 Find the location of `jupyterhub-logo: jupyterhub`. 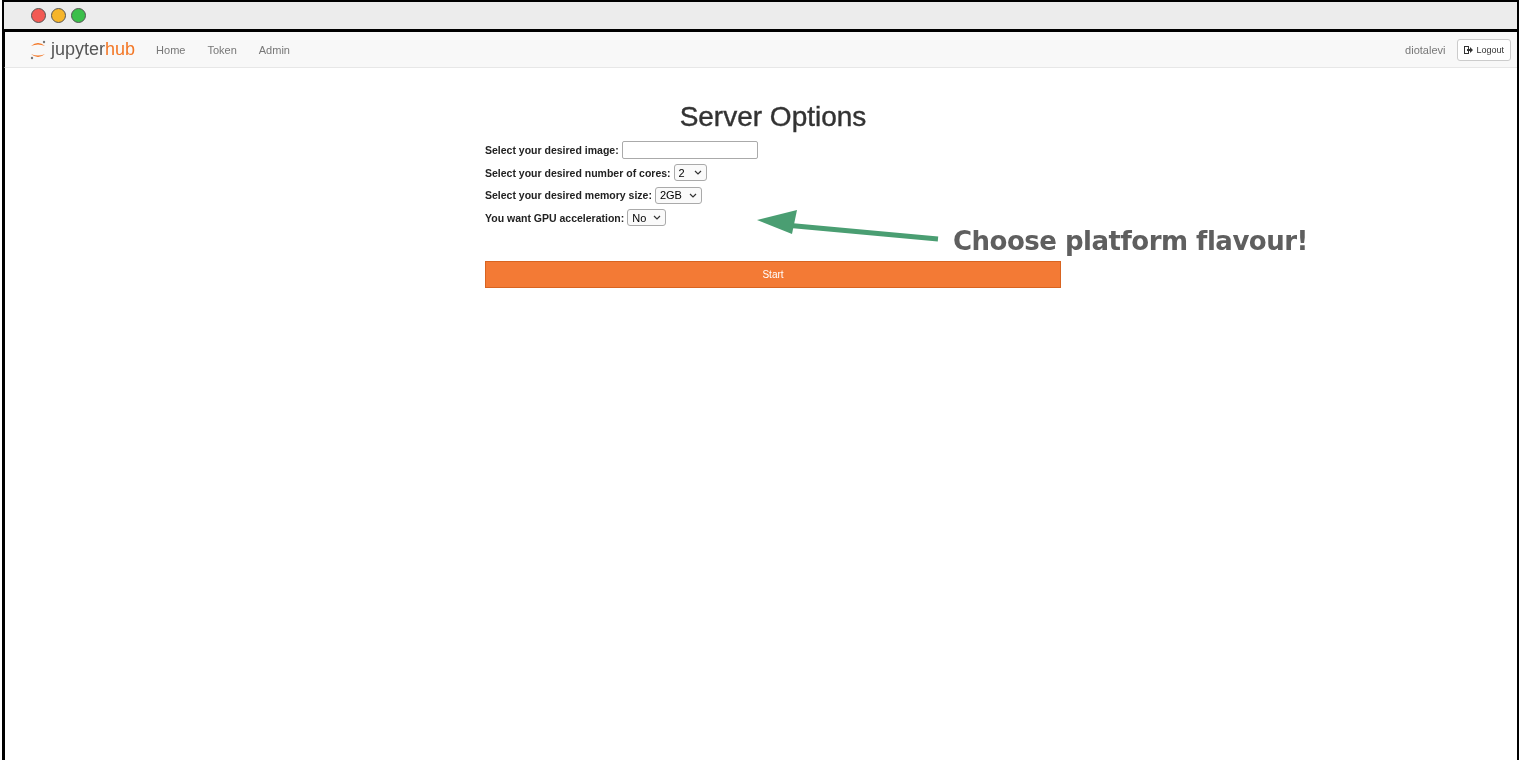

jupyterhub-logo: jupyterhub is located at coordinates (93, 49).